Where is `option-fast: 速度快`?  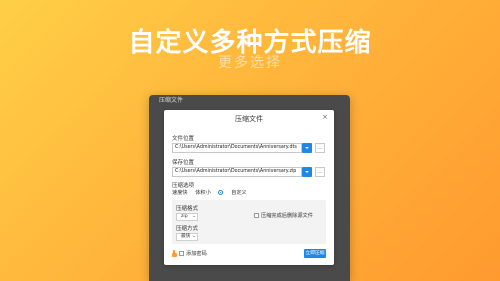 option-fast: 速度快 is located at coordinates (180, 193).